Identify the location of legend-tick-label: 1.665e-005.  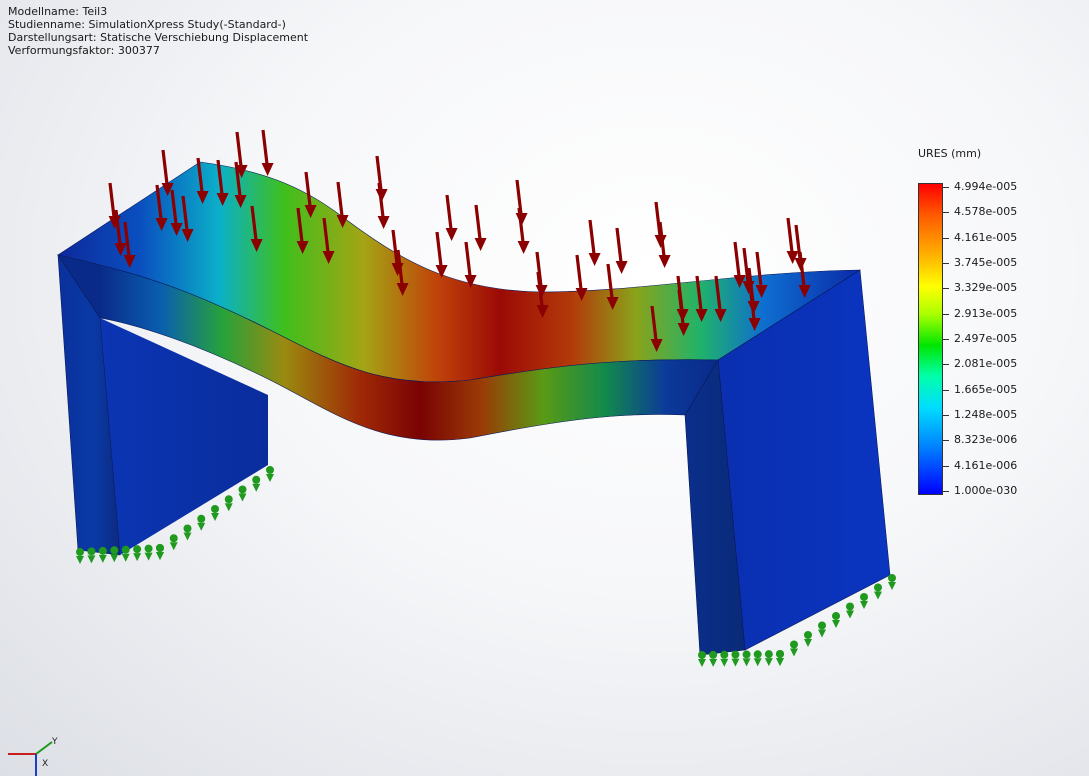
(986, 389).